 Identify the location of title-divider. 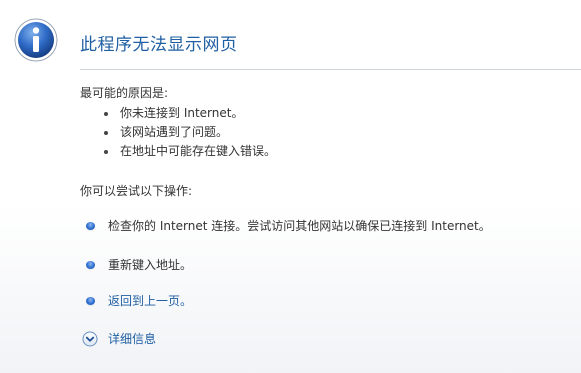
(330, 69).